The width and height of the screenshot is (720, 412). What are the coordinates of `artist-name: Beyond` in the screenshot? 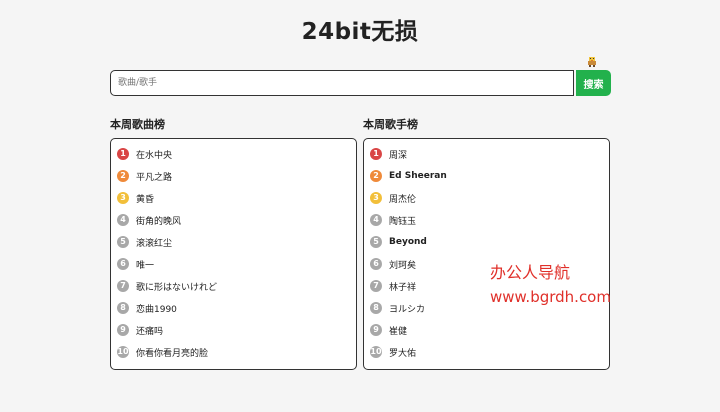 It's located at (408, 242).